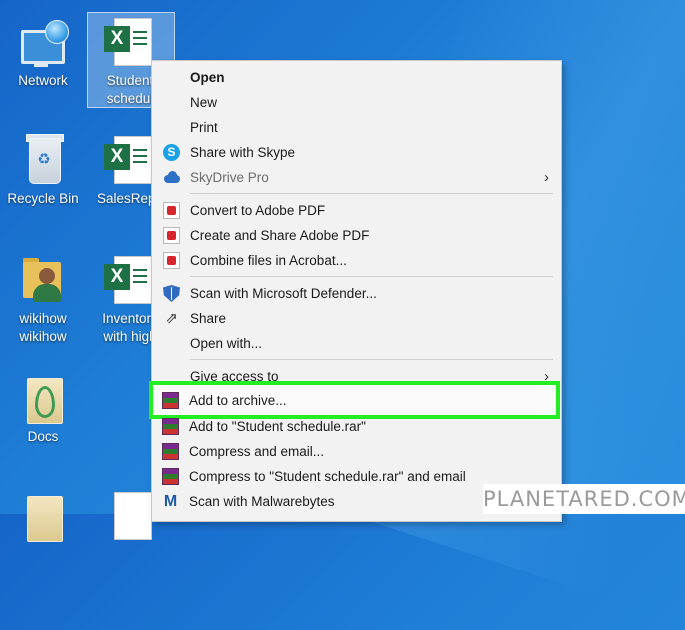 The height and width of the screenshot is (630, 685). I want to click on desktop-icon-docs: Docs, so click(43, 409).